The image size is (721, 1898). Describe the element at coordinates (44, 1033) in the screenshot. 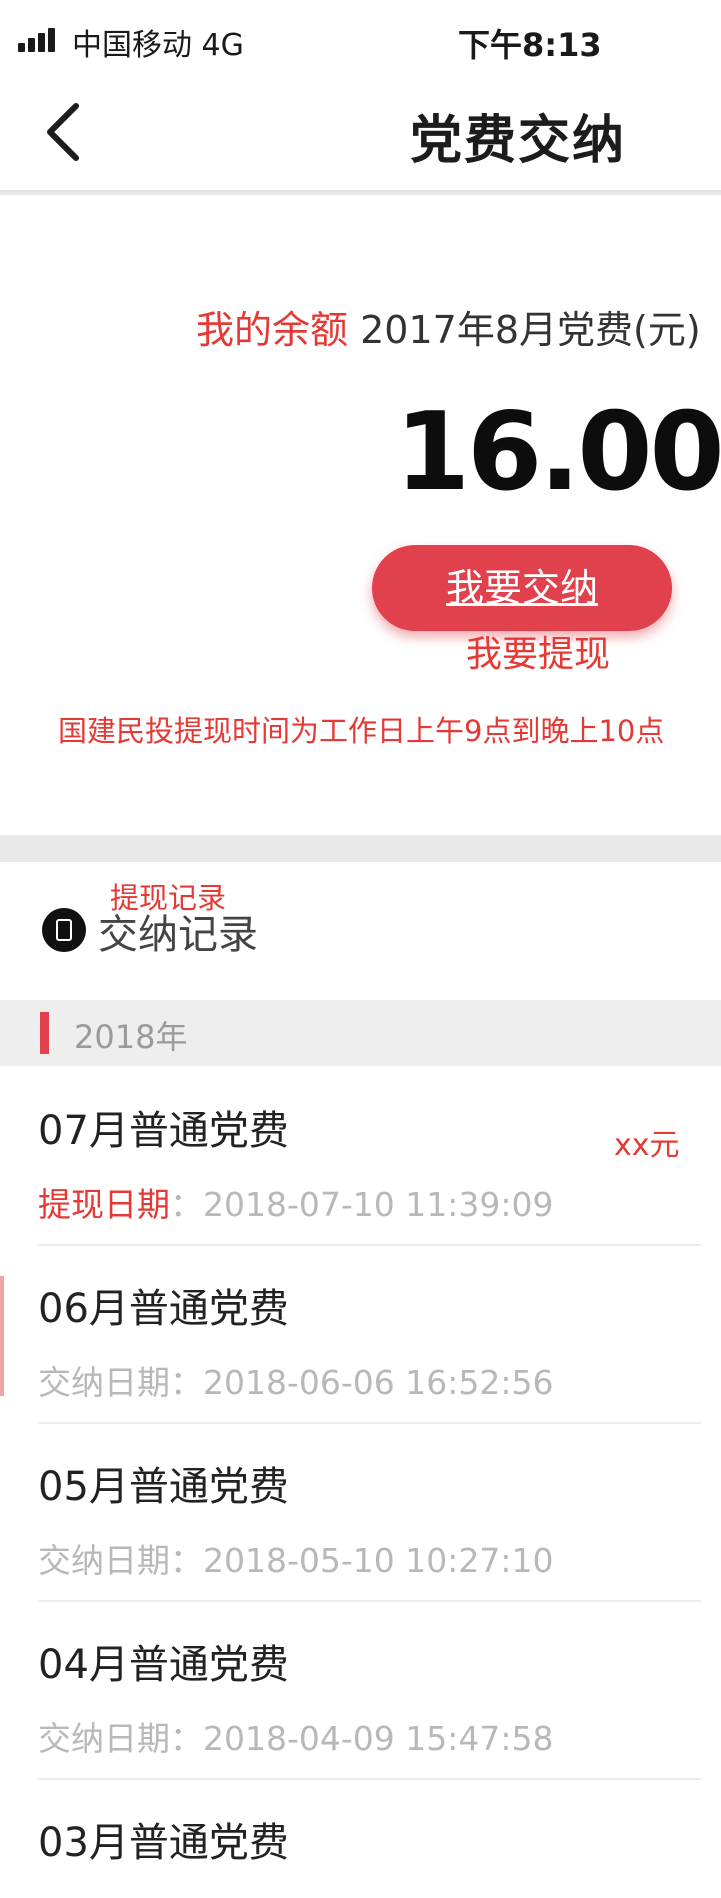

I see `year-accent-bar` at that location.